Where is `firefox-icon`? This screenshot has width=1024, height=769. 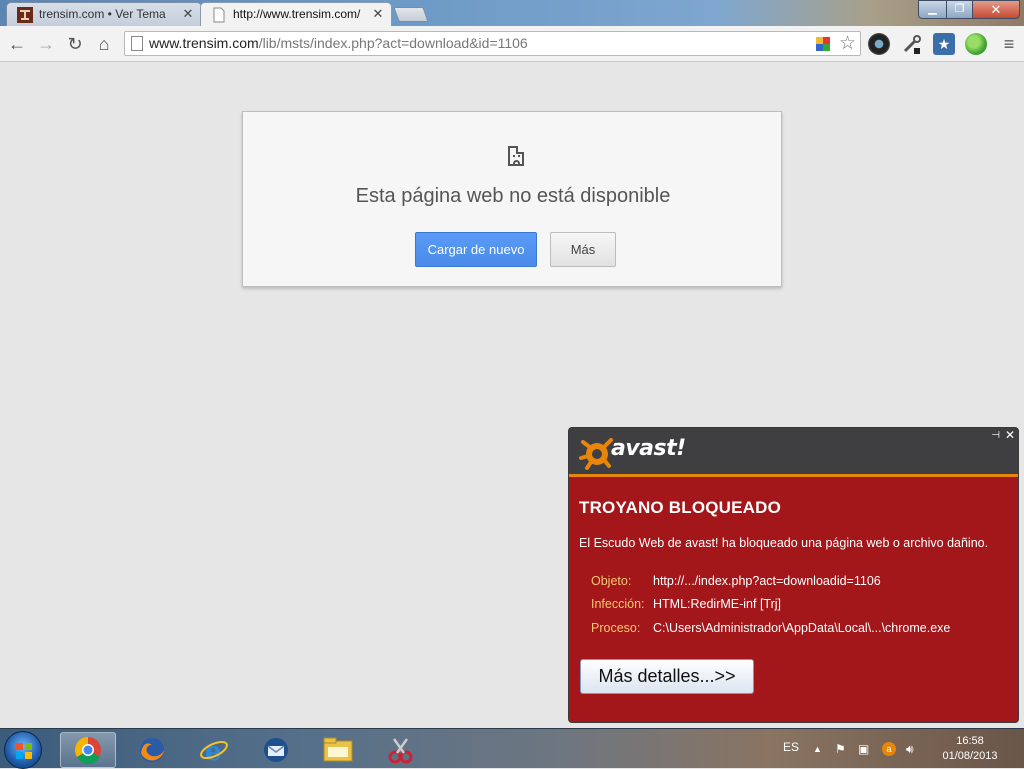 firefox-icon is located at coordinates (152, 750).